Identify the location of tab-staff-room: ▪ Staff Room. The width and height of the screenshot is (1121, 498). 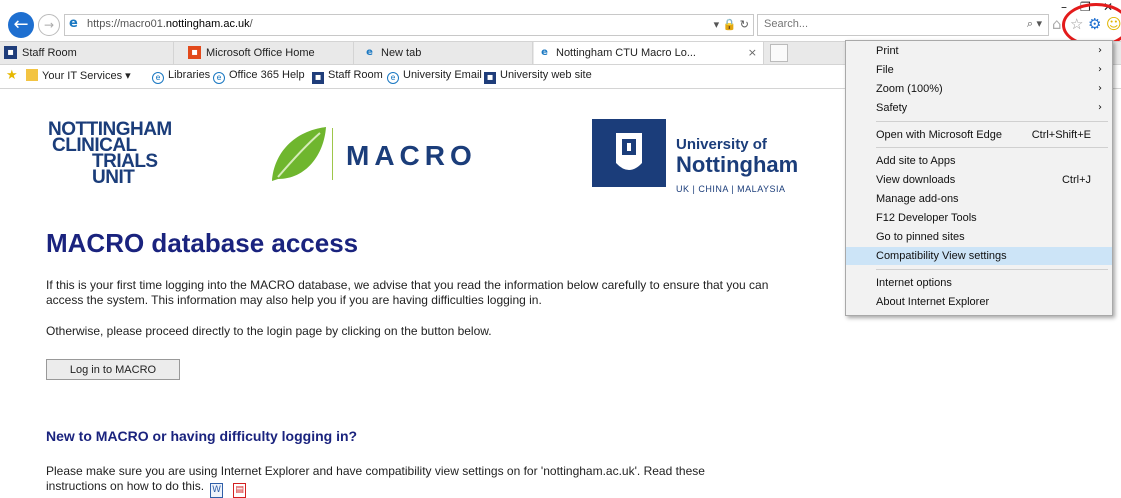
(87, 53).